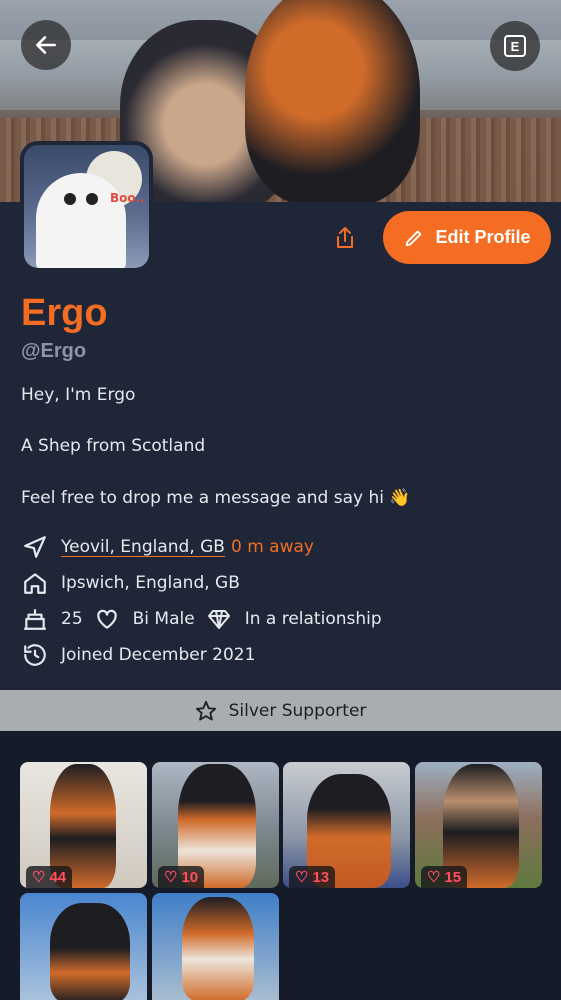 The image size is (561, 1000). Describe the element at coordinates (297, 710) in the screenshot. I see `supporter-label: Silver Supporter` at that location.